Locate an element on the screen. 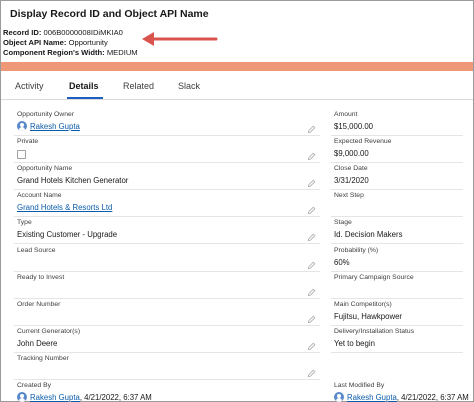 The height and width of the screenshot is (402, 474). field-value: 3/31/2020 is located at coordinates (351, 180).